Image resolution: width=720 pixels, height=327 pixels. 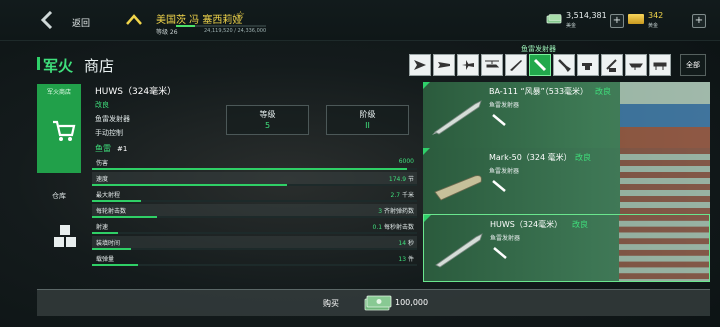 I want to click on attack-plane-icon, so click(x=468, y=65).